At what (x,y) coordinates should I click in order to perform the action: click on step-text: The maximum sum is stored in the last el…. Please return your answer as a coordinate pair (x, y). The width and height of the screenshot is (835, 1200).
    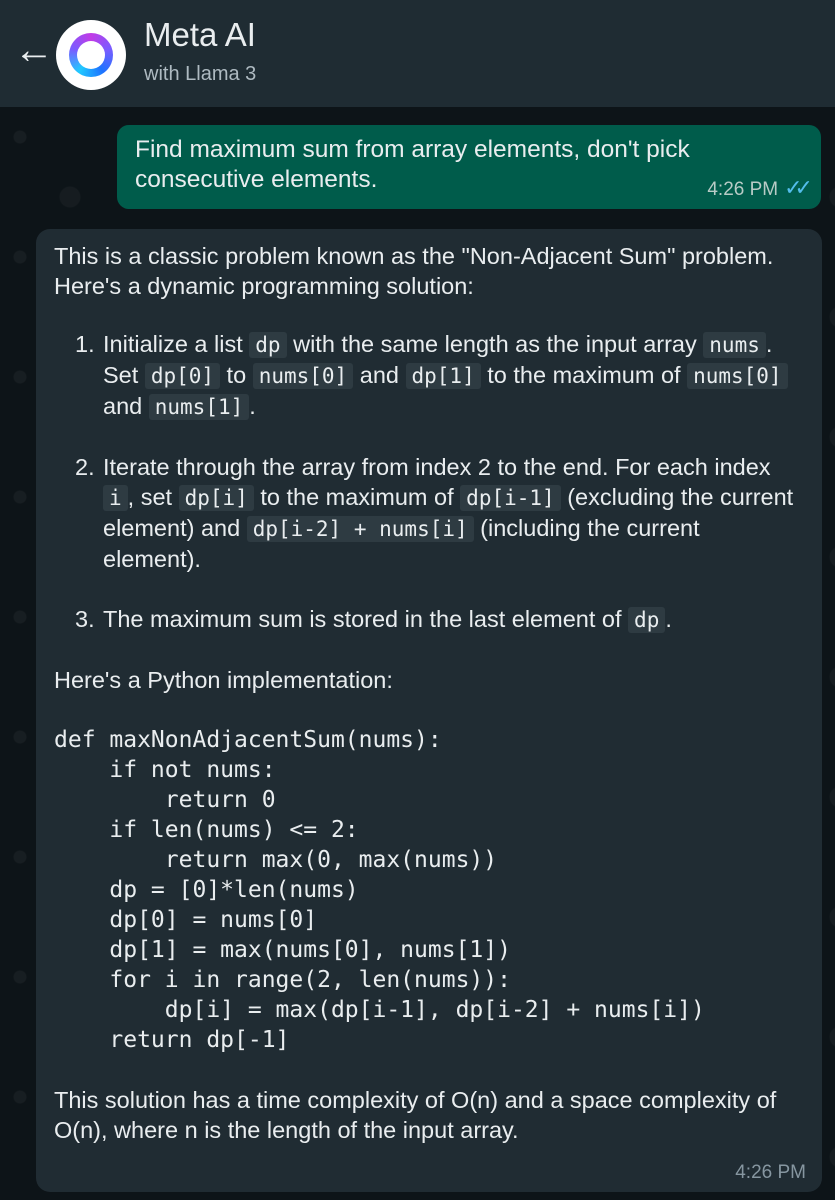
    Looking at the image, I should click on (366, 619).